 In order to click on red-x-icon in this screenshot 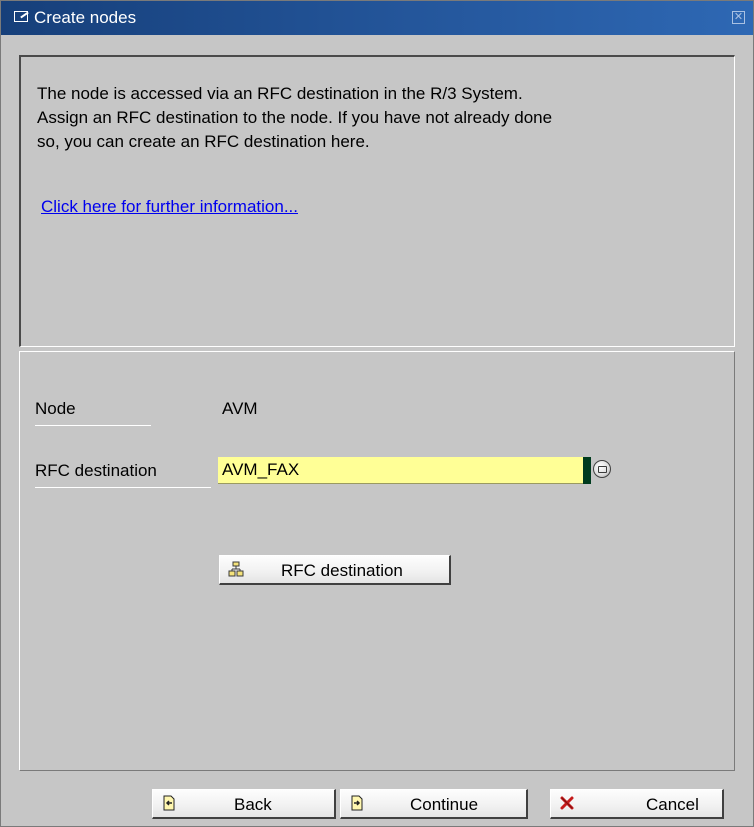, I will do `click(567, 803)`.